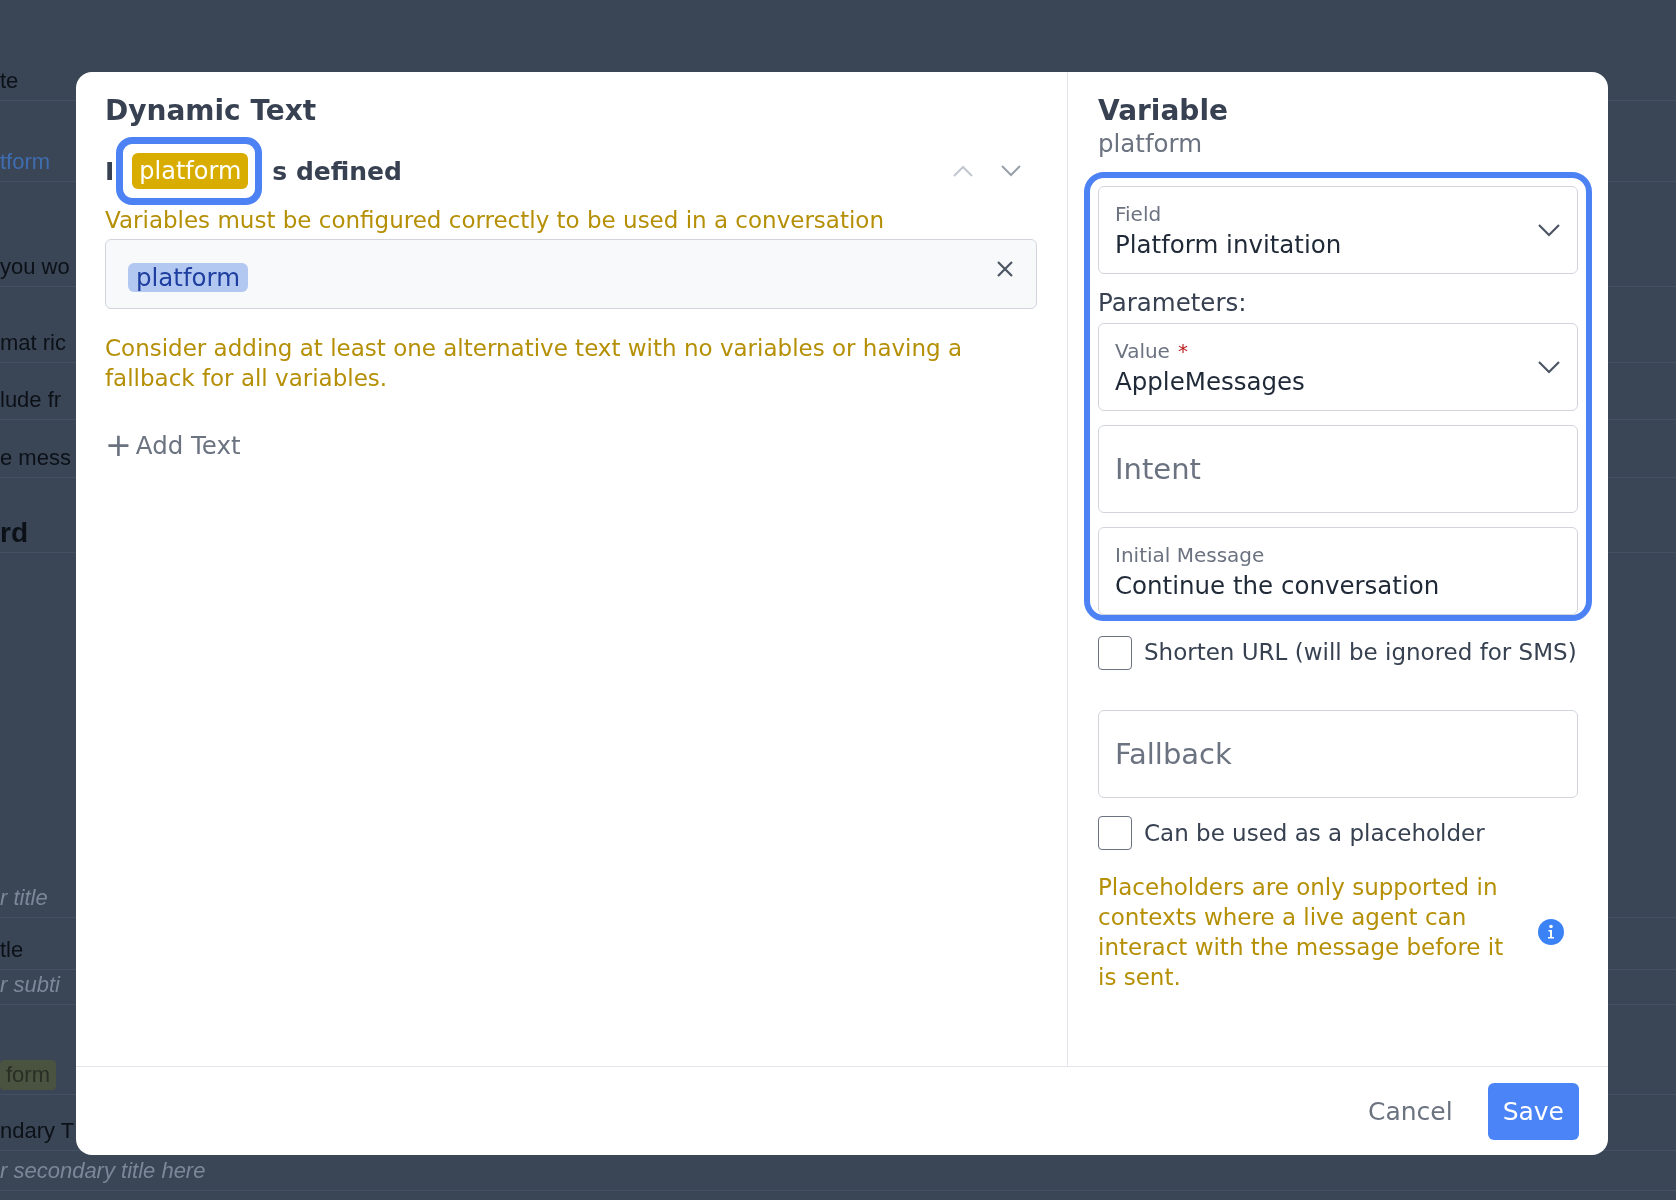  I want to click on background-text: tle, so click(12, 950).